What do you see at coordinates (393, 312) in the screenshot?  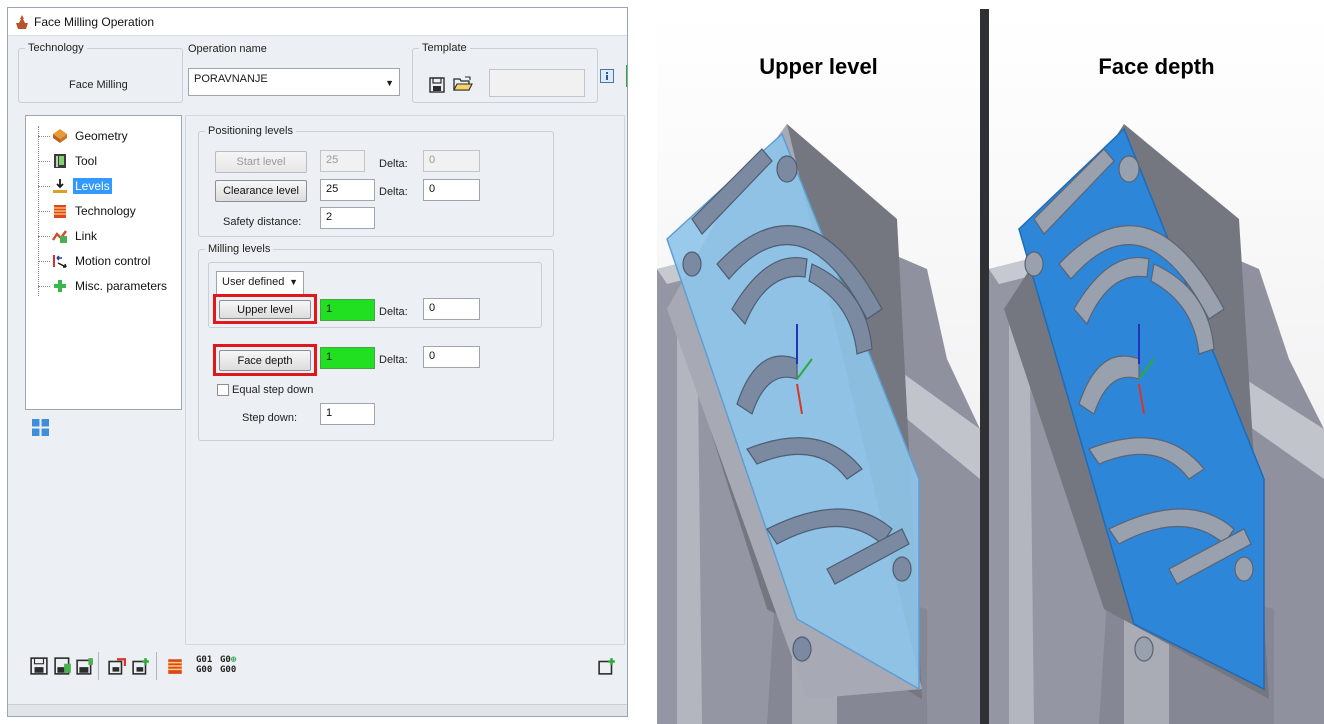 I see `upper-level-delta-label: Delta:` at bounding box center [393, 312].